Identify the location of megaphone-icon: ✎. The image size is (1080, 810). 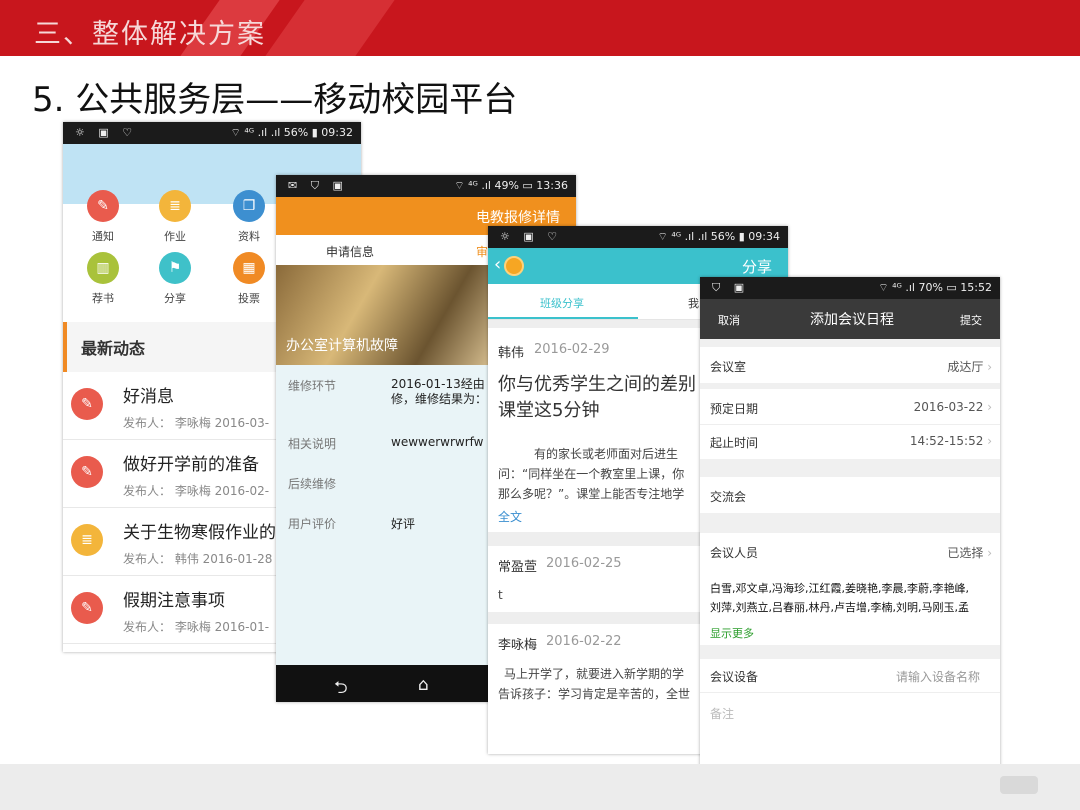
(103, 206).